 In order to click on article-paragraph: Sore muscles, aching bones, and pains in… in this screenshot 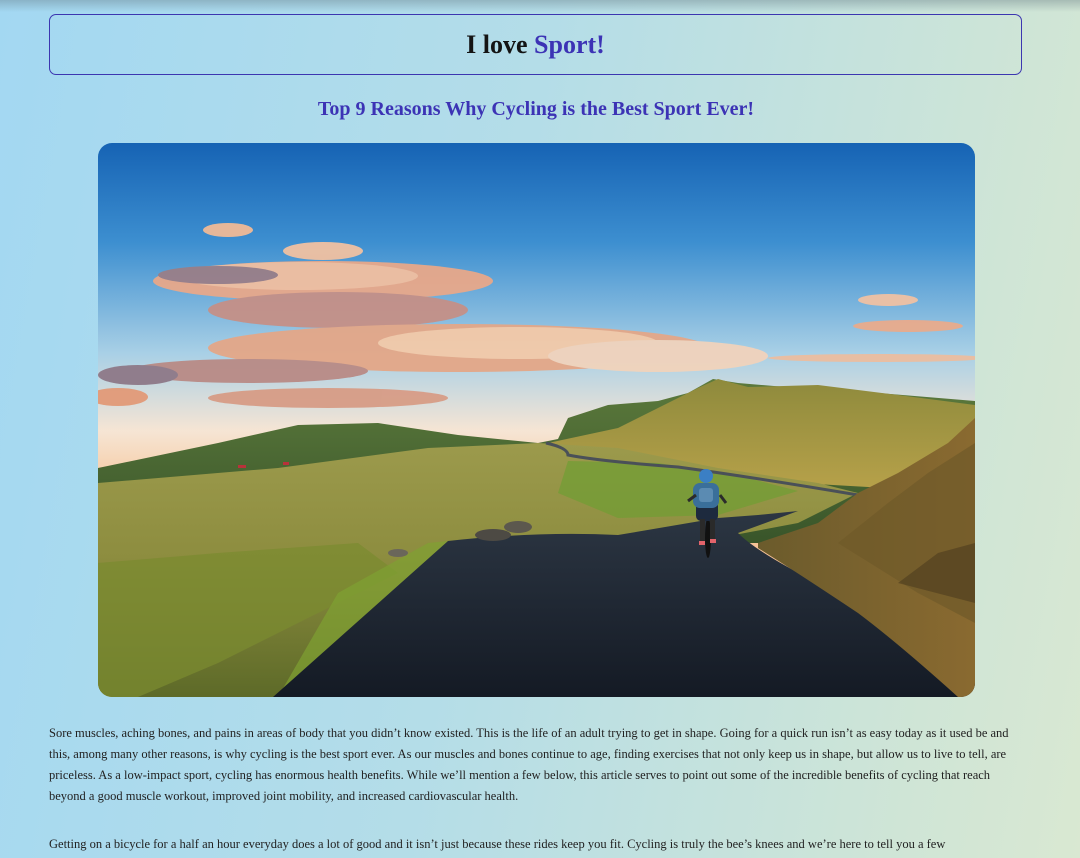, I will do `click(529, 764)`.